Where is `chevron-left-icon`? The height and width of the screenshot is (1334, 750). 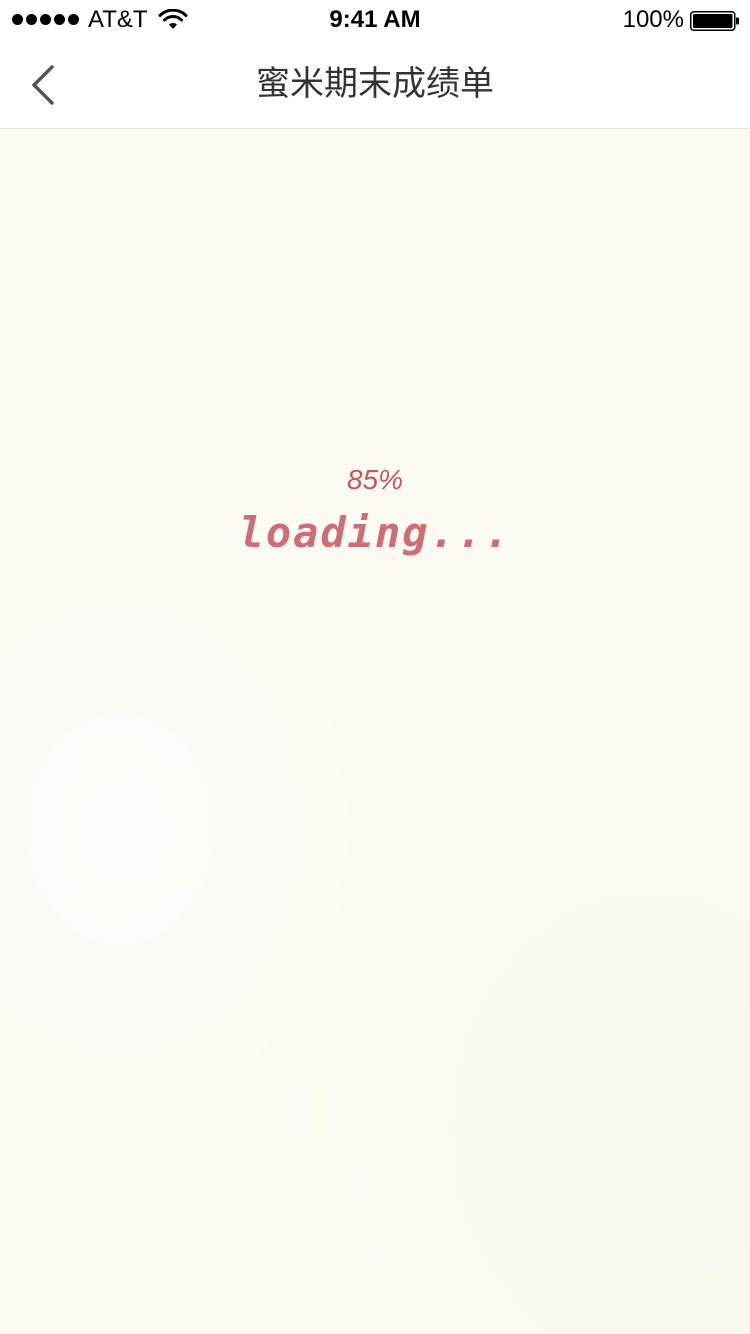
chevron-left-icon is located at coordinates (43, 85).